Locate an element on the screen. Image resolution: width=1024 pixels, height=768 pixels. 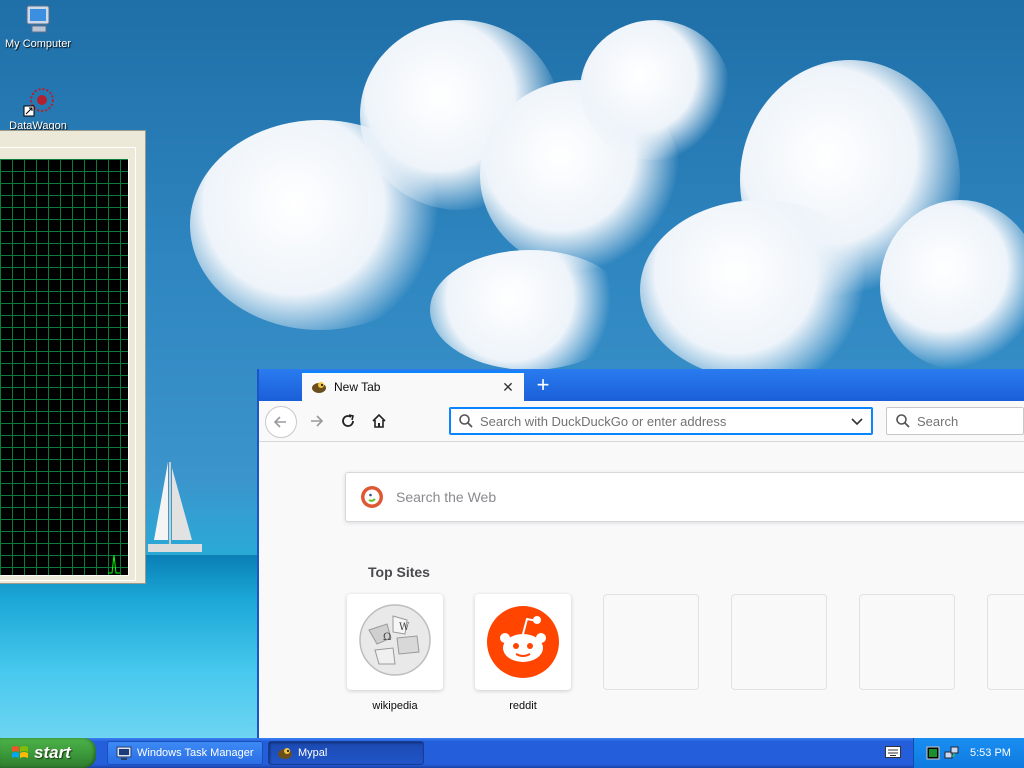
reddit-icon is located at coordinates (523, 642).